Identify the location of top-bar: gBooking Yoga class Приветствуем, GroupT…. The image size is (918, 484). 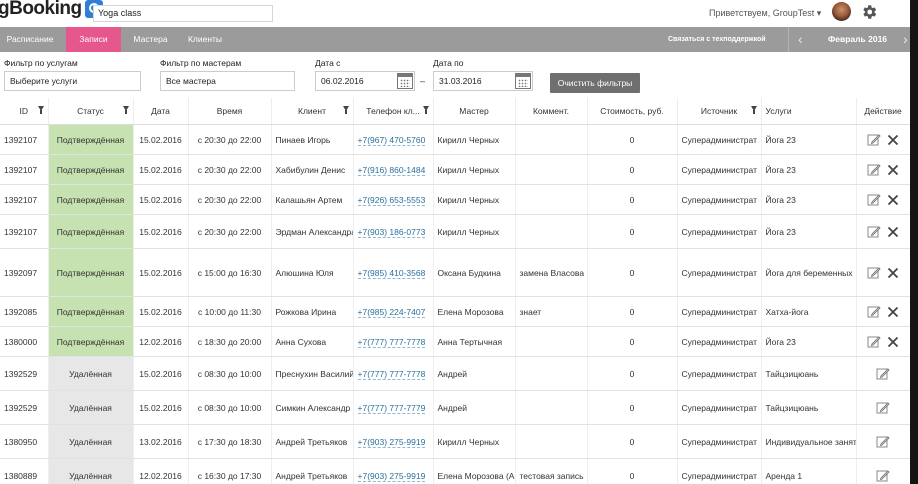
(455, 14).